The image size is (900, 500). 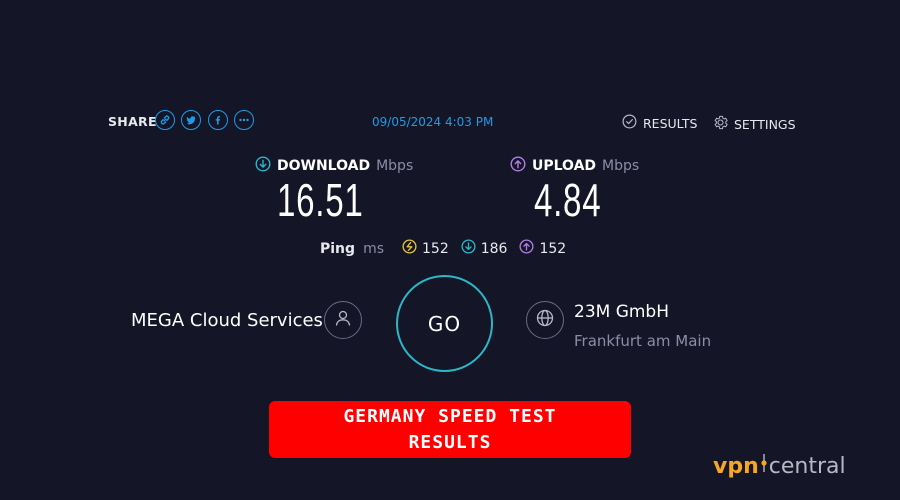 What do you see at coordinates (494, 248) in the screenshot?
I see `ping-download-value: 186` at bounding box center [494, 248].